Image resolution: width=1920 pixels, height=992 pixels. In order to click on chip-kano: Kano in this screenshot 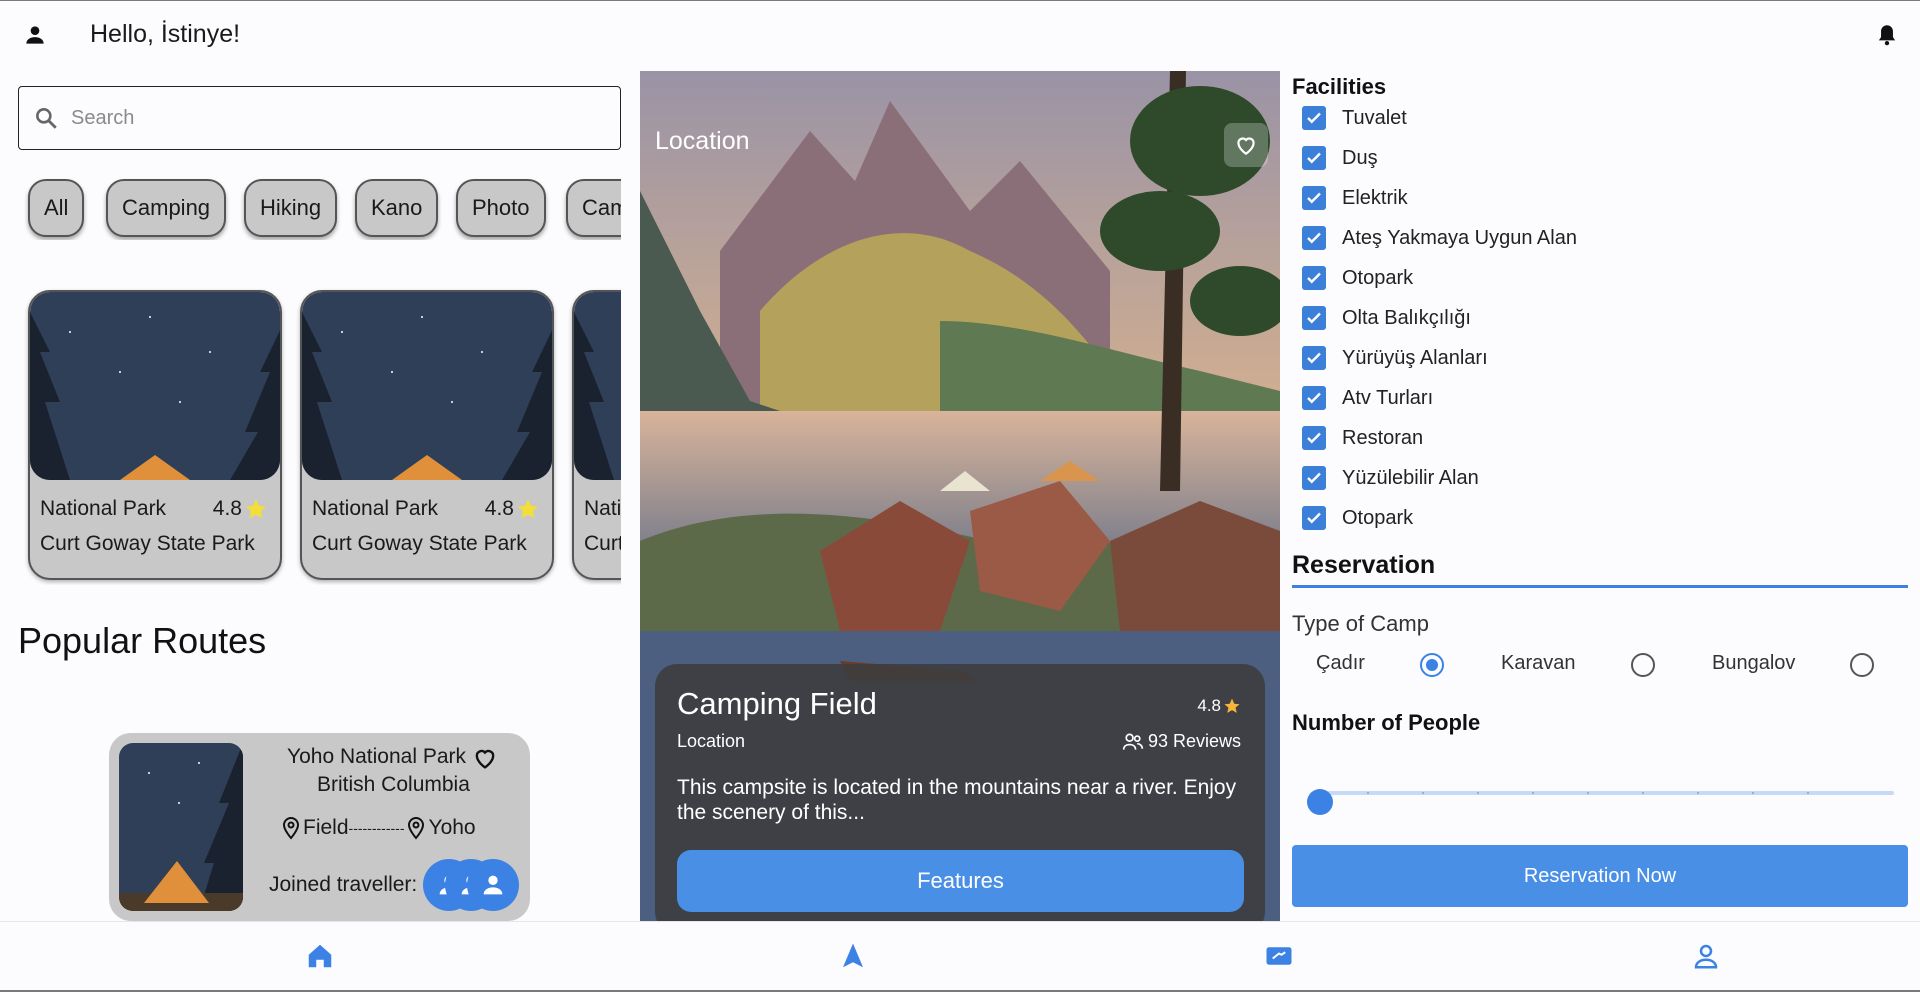, I will do `click(397, 208)`.